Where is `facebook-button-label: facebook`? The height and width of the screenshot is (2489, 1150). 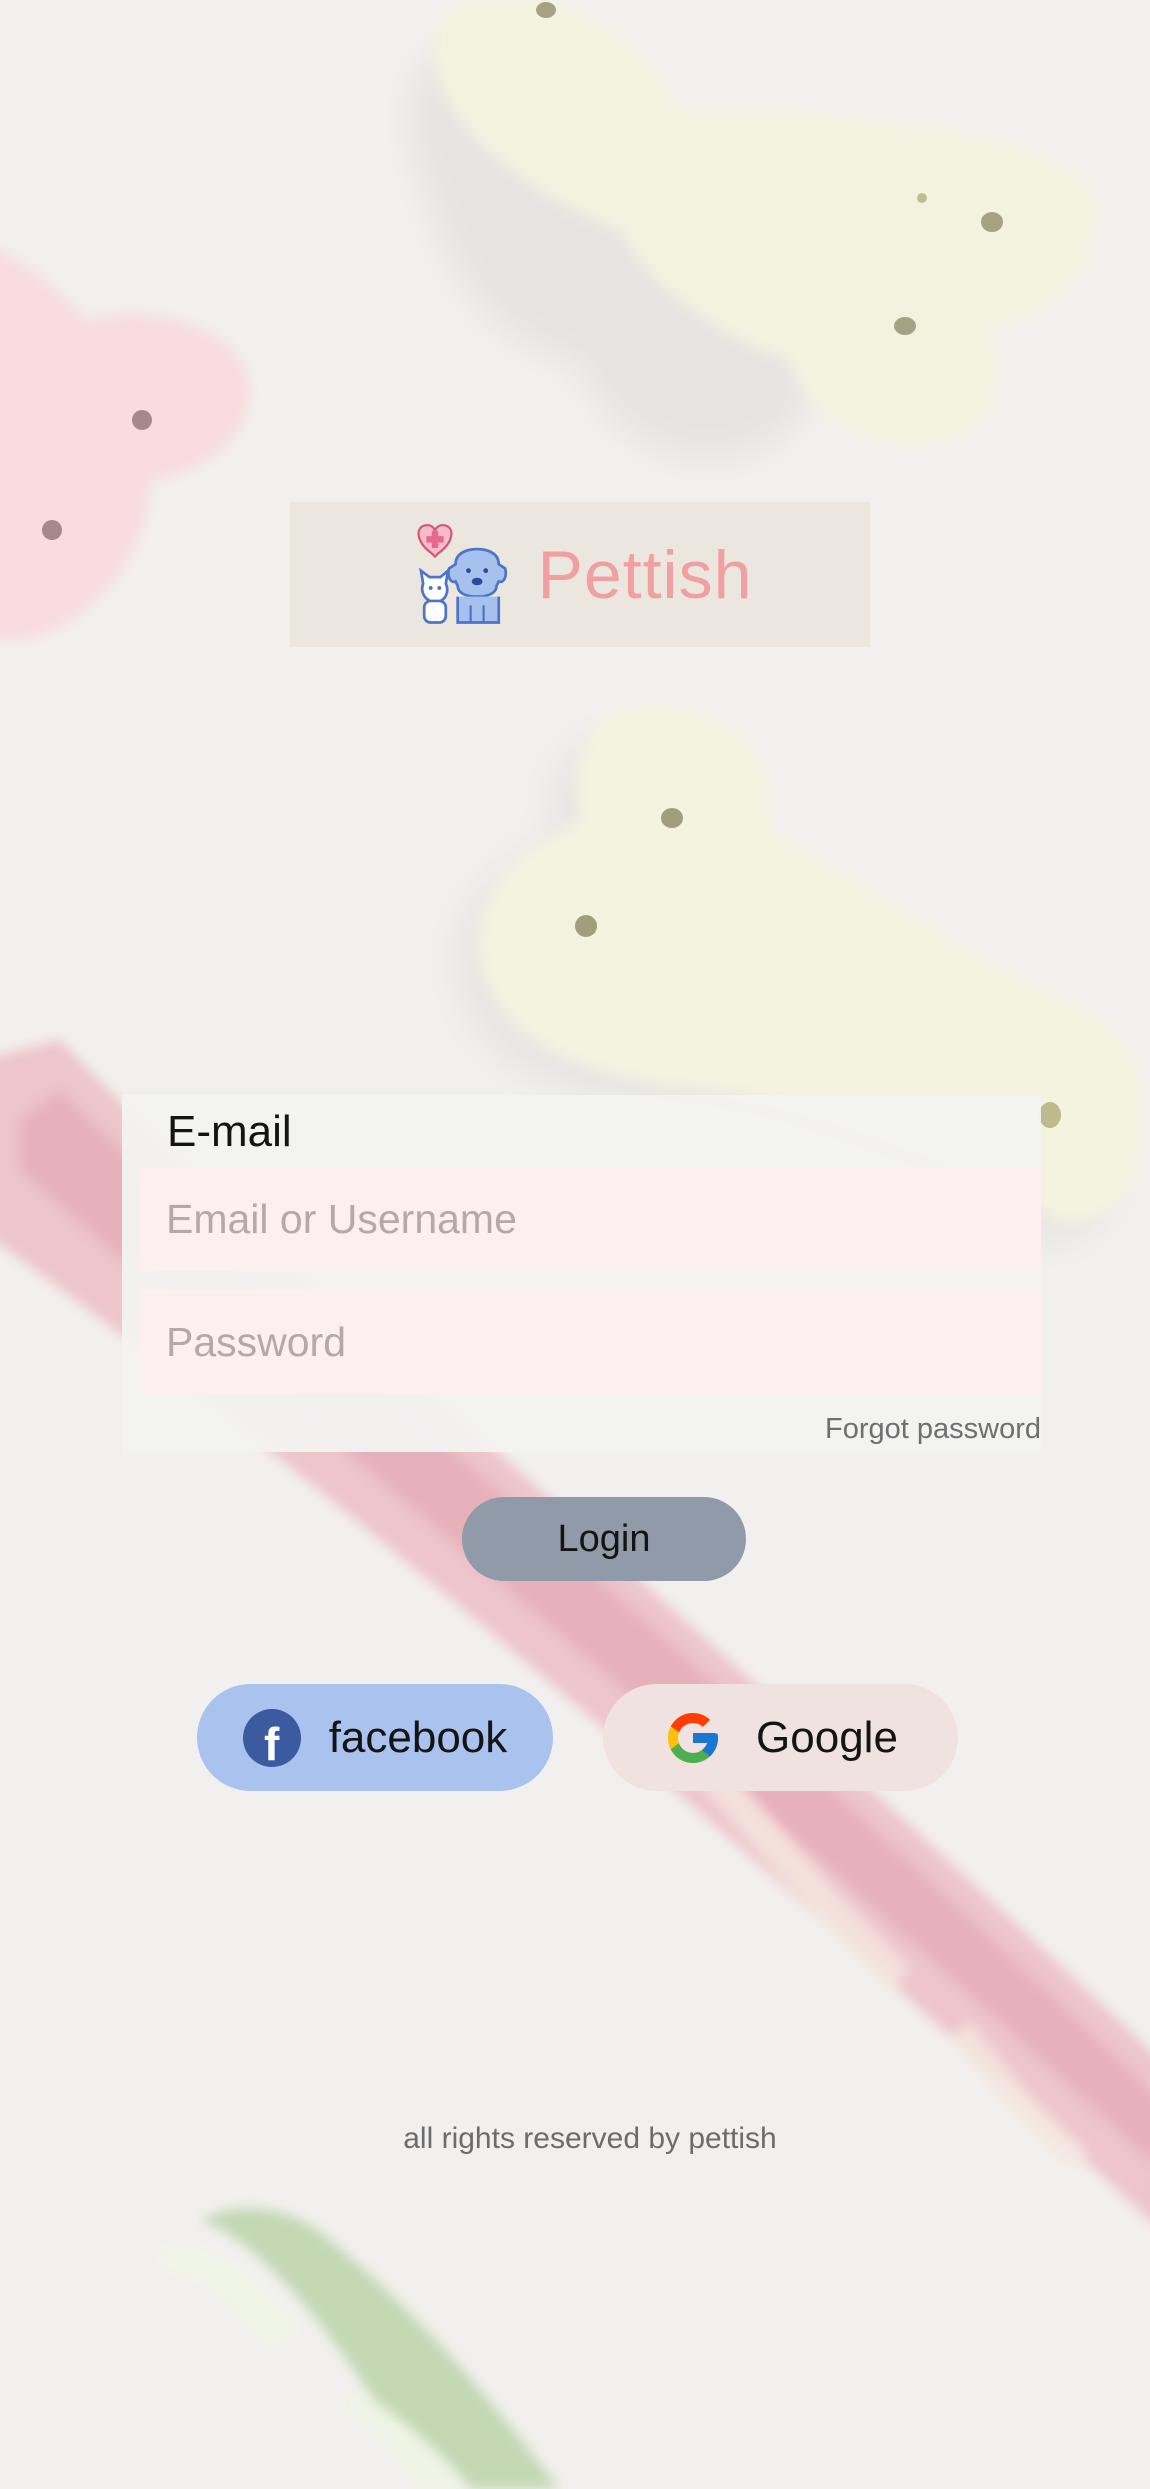
facebook-button-label: facebook is located at coordinates (418, 1737).